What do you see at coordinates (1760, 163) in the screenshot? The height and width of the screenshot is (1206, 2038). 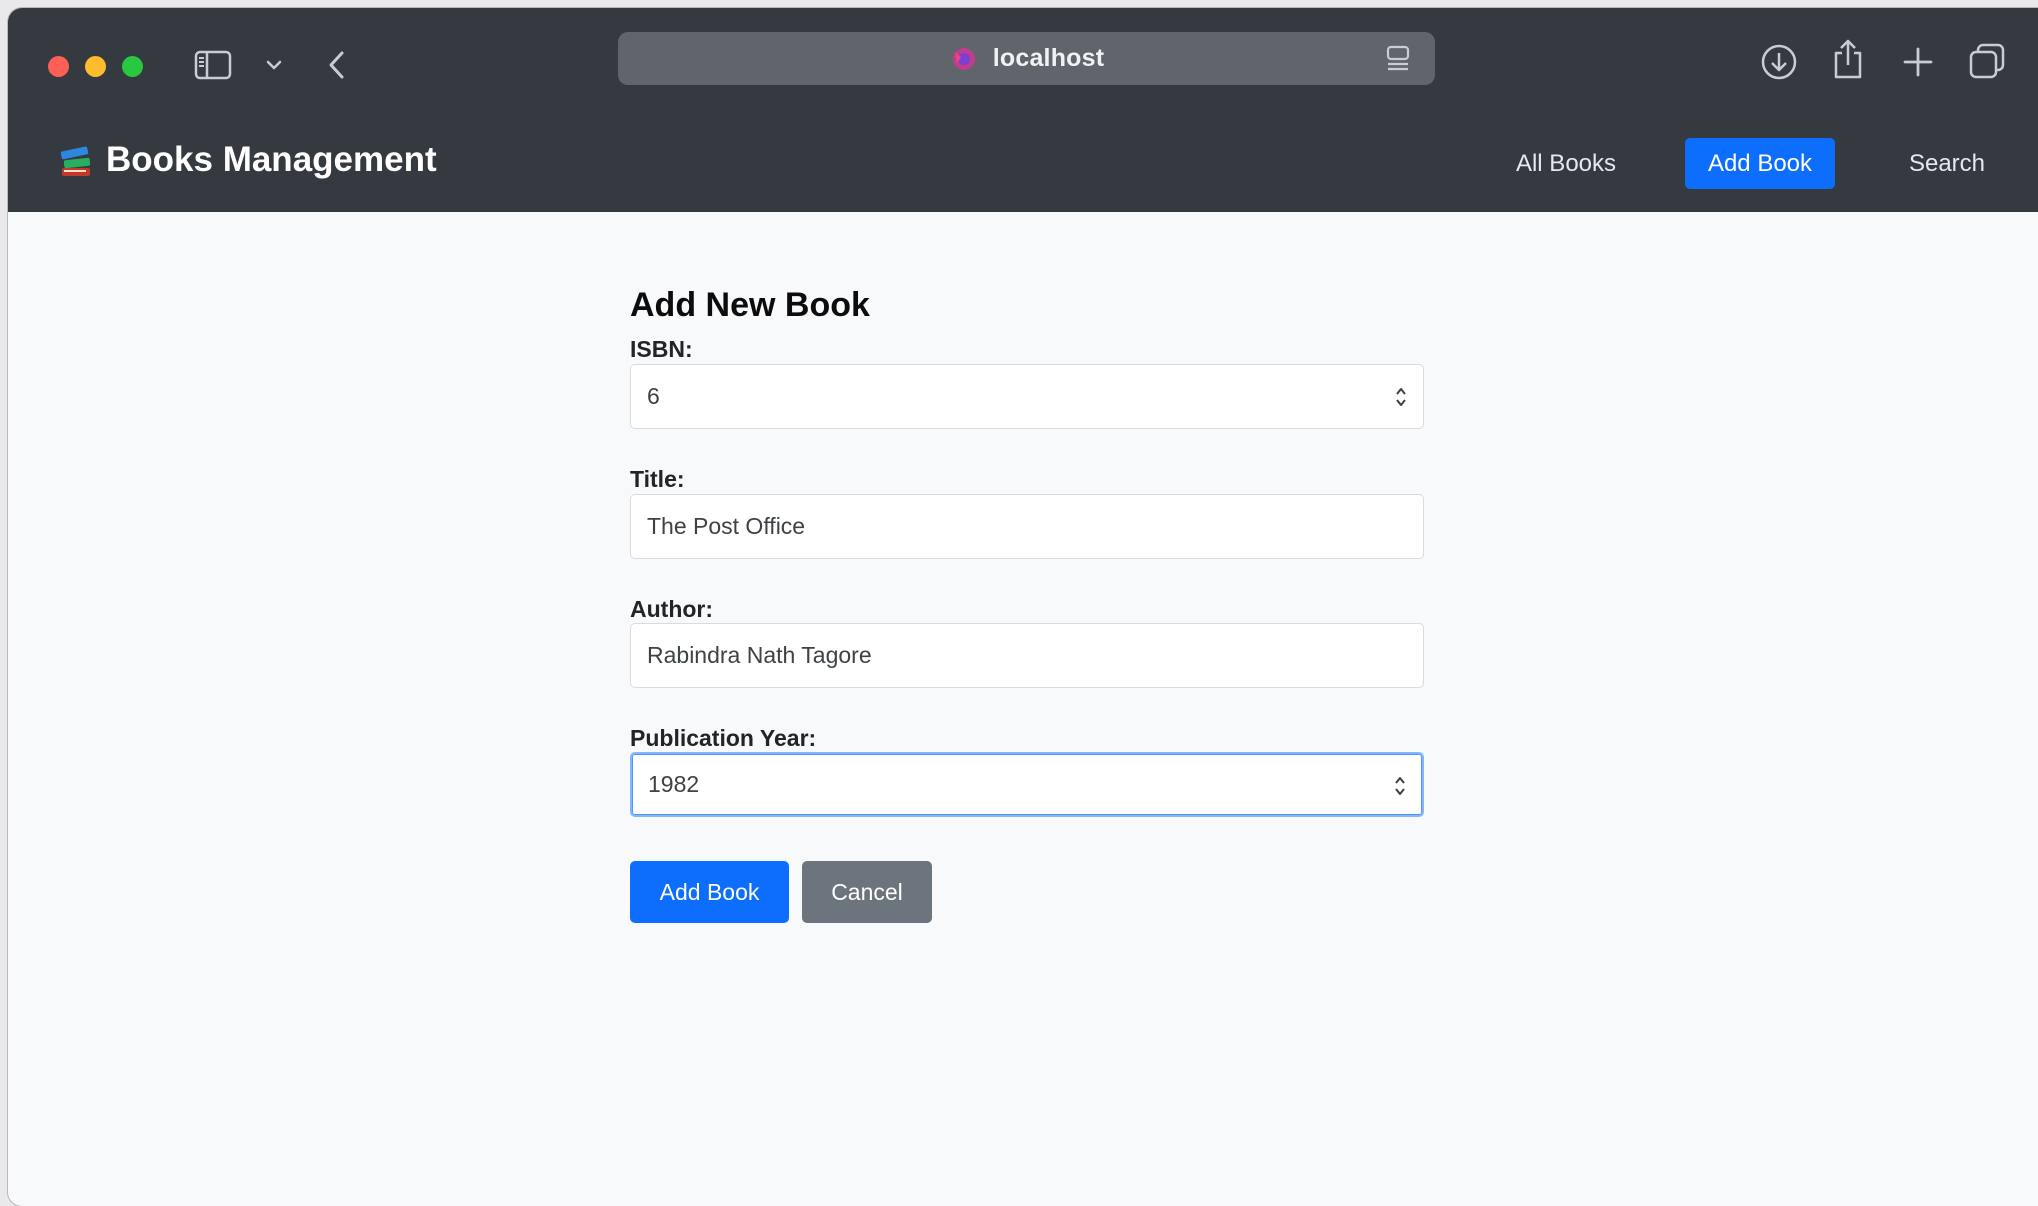 I see `nav-link-add-book: Add Book` at bounding box center [1760, 163].